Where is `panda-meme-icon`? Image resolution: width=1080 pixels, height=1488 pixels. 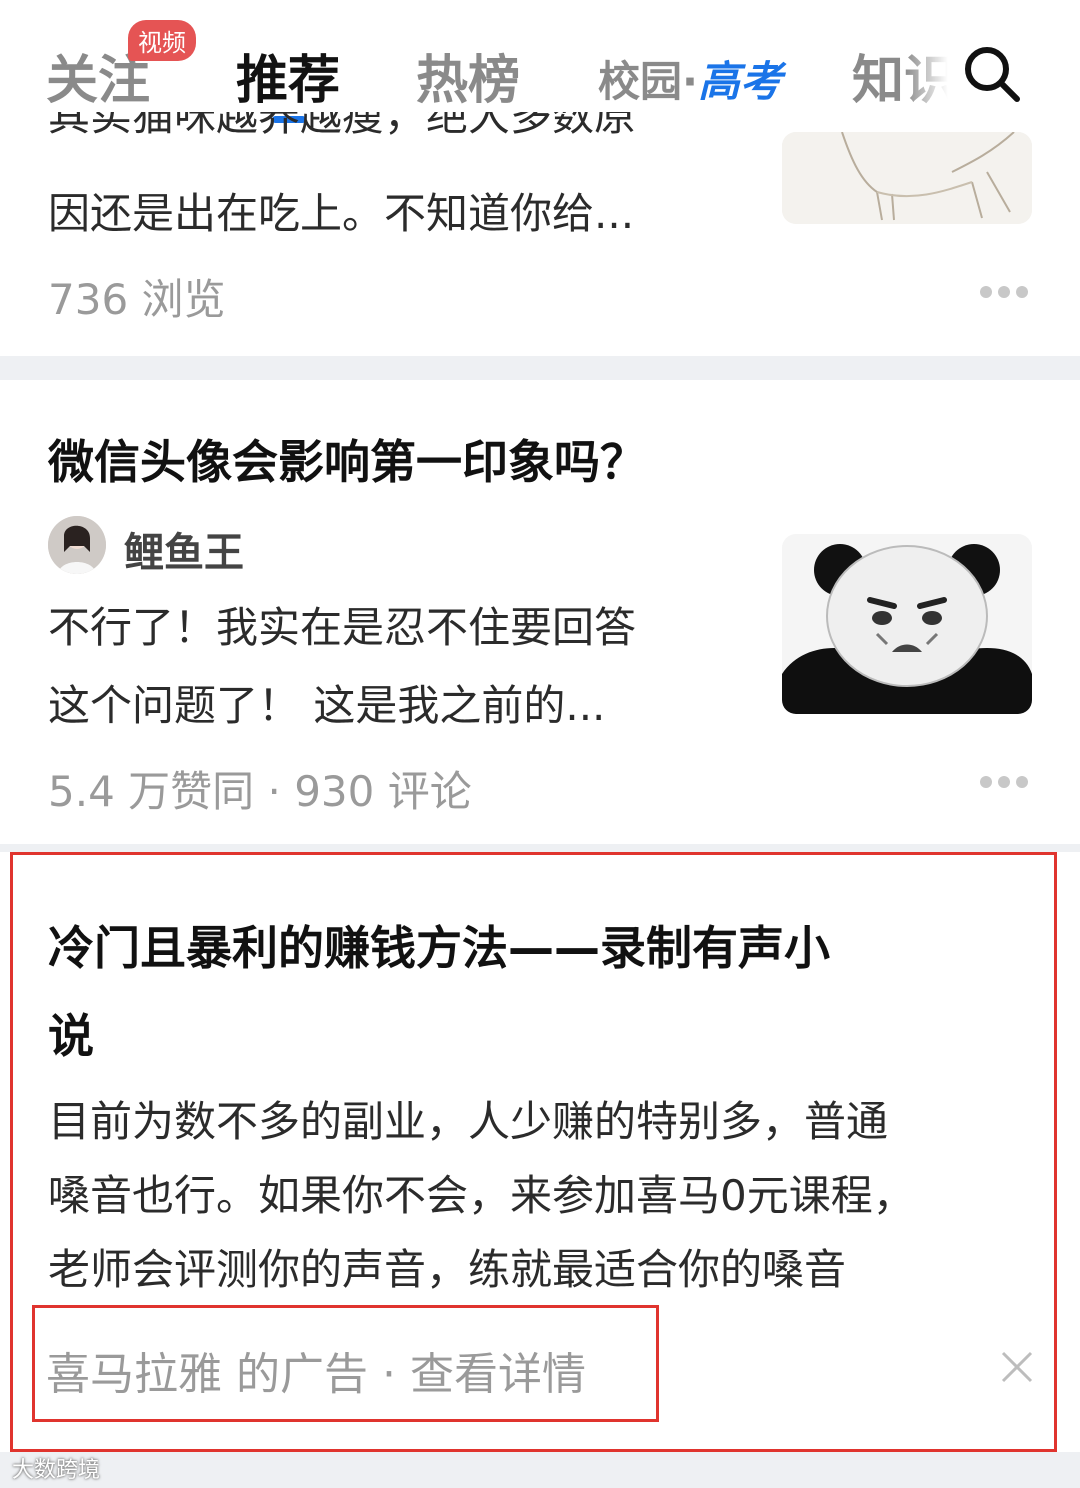
panda-meme-icon is located at coordinates (907, 624).